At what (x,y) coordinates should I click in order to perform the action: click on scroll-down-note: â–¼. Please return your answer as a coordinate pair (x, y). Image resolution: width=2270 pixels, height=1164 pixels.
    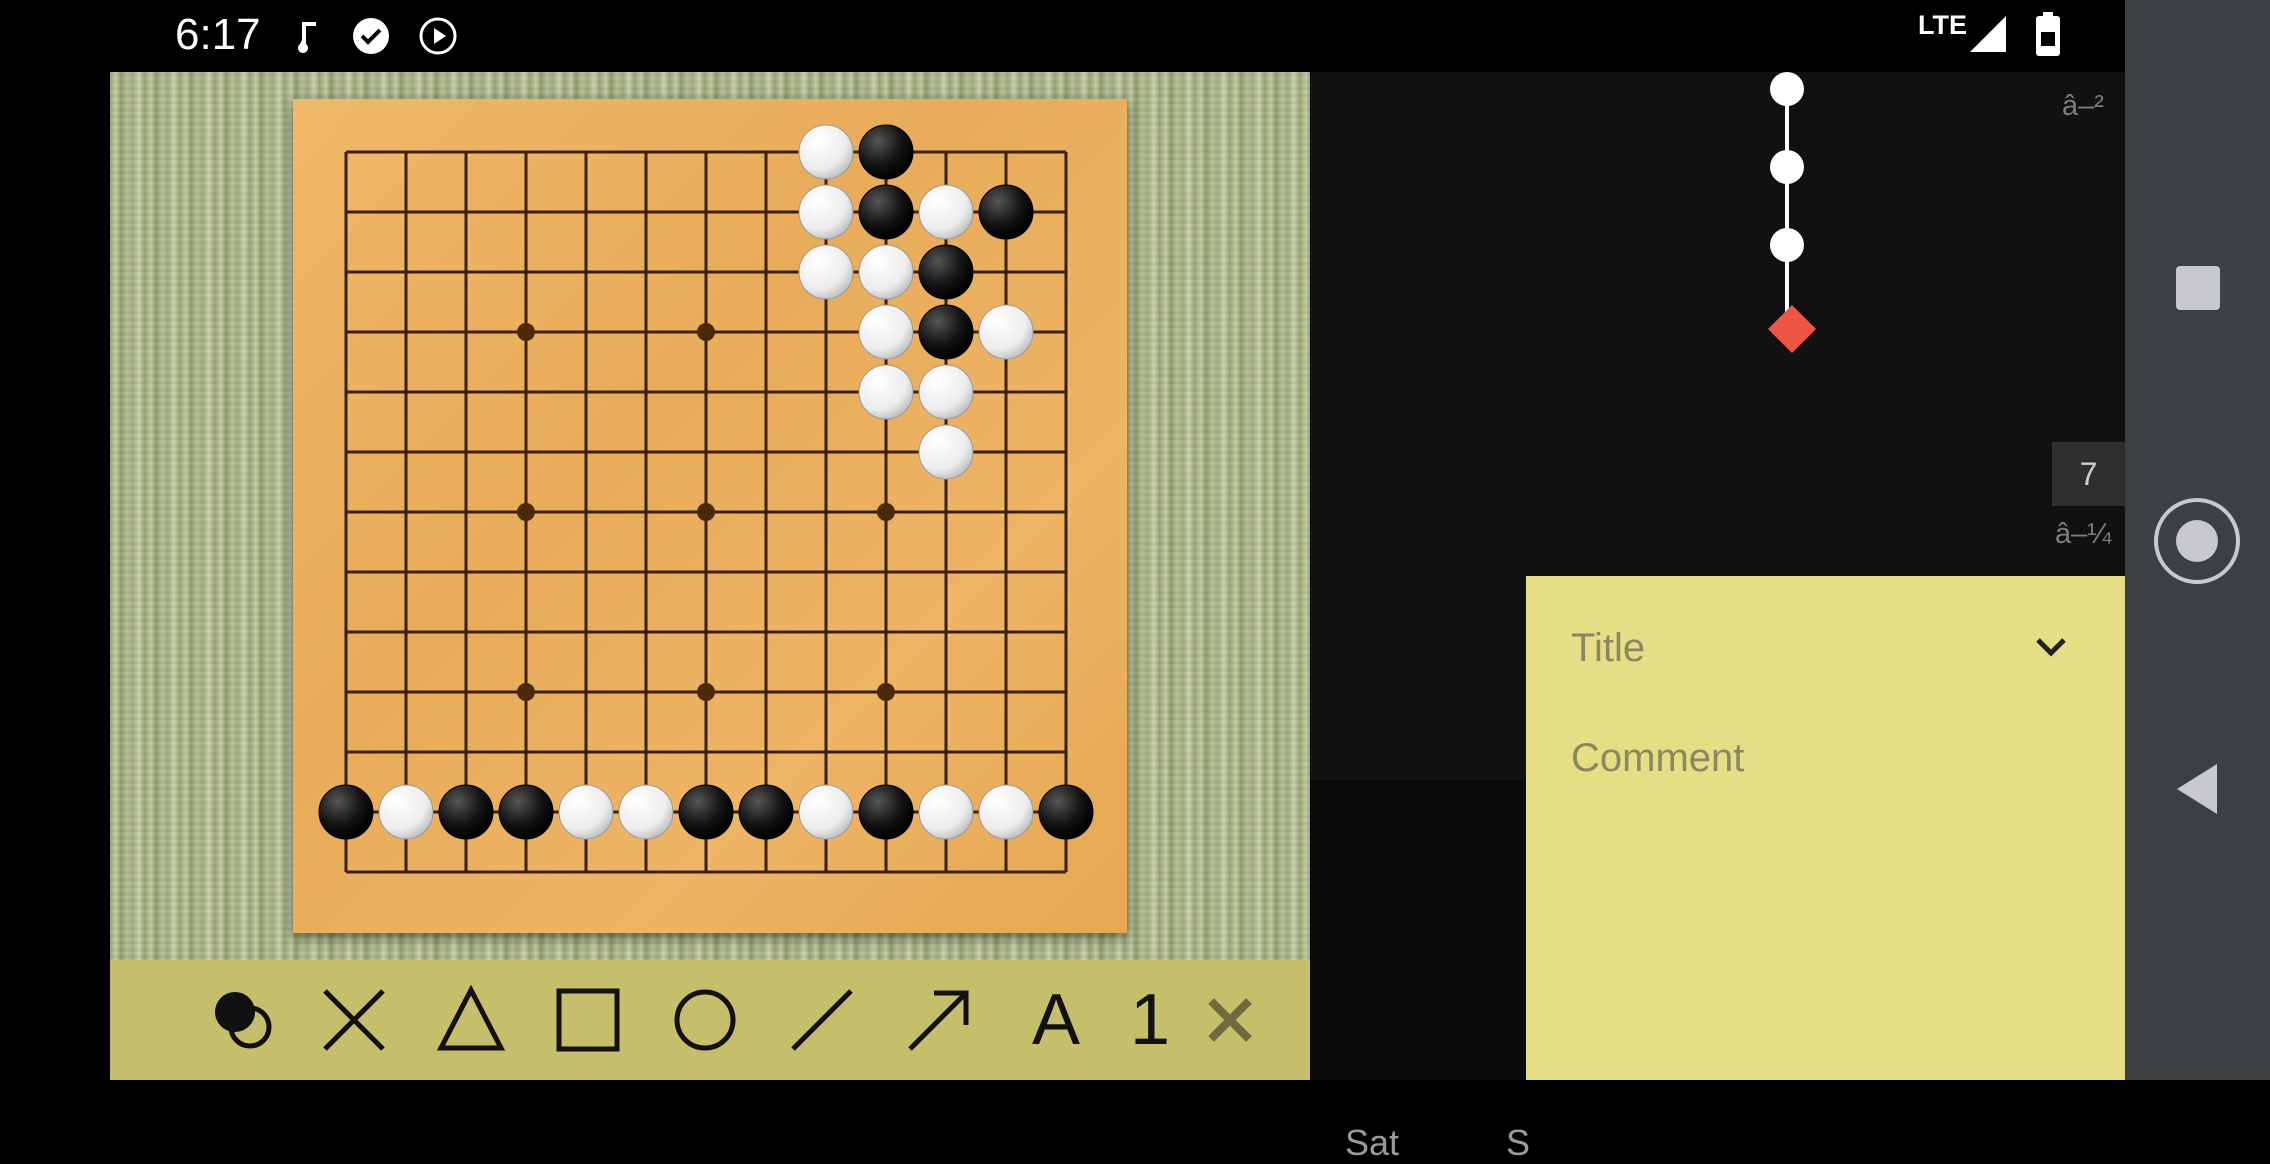
    Looking at the image, I should click on (2083, 534).